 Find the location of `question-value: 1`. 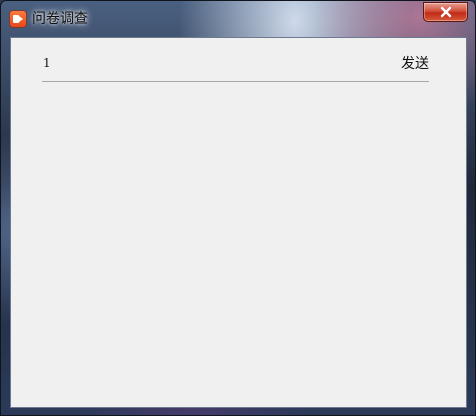

question-value: 1 is located at coordinates (47, 63).